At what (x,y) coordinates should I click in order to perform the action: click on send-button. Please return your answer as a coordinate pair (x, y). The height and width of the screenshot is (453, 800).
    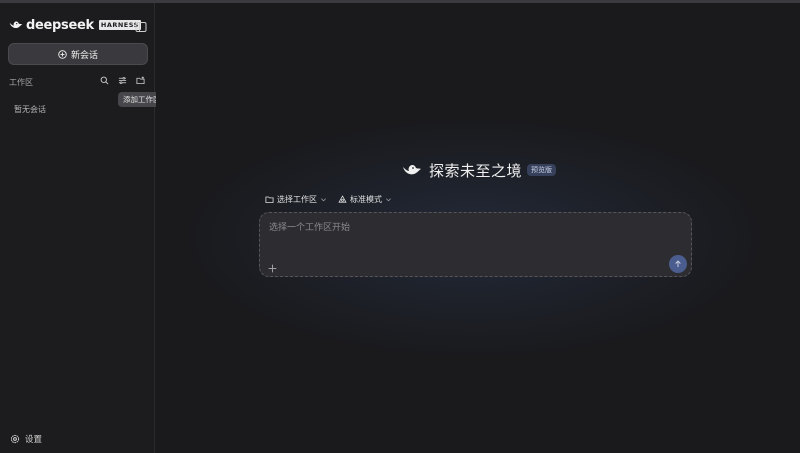
    Looking at the image, I should click on (678, 264).